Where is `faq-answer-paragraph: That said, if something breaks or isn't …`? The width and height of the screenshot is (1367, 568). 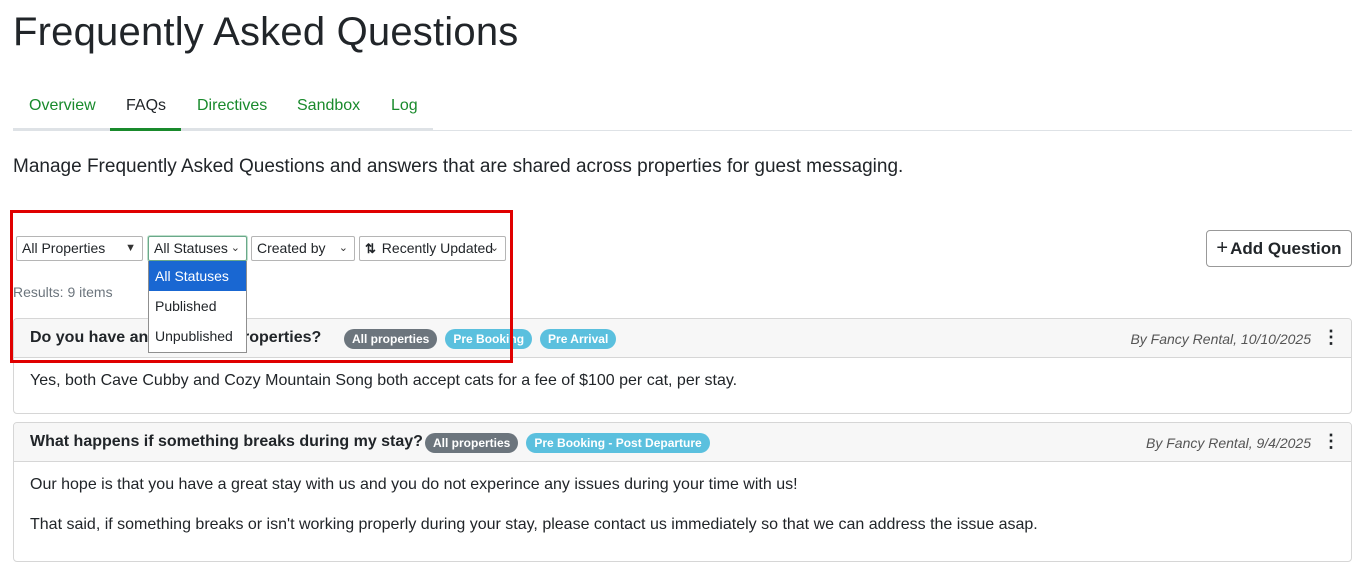
faq-answer-paragraph: That said, if something breaks or isn't … is located at coordinates (534, 524).